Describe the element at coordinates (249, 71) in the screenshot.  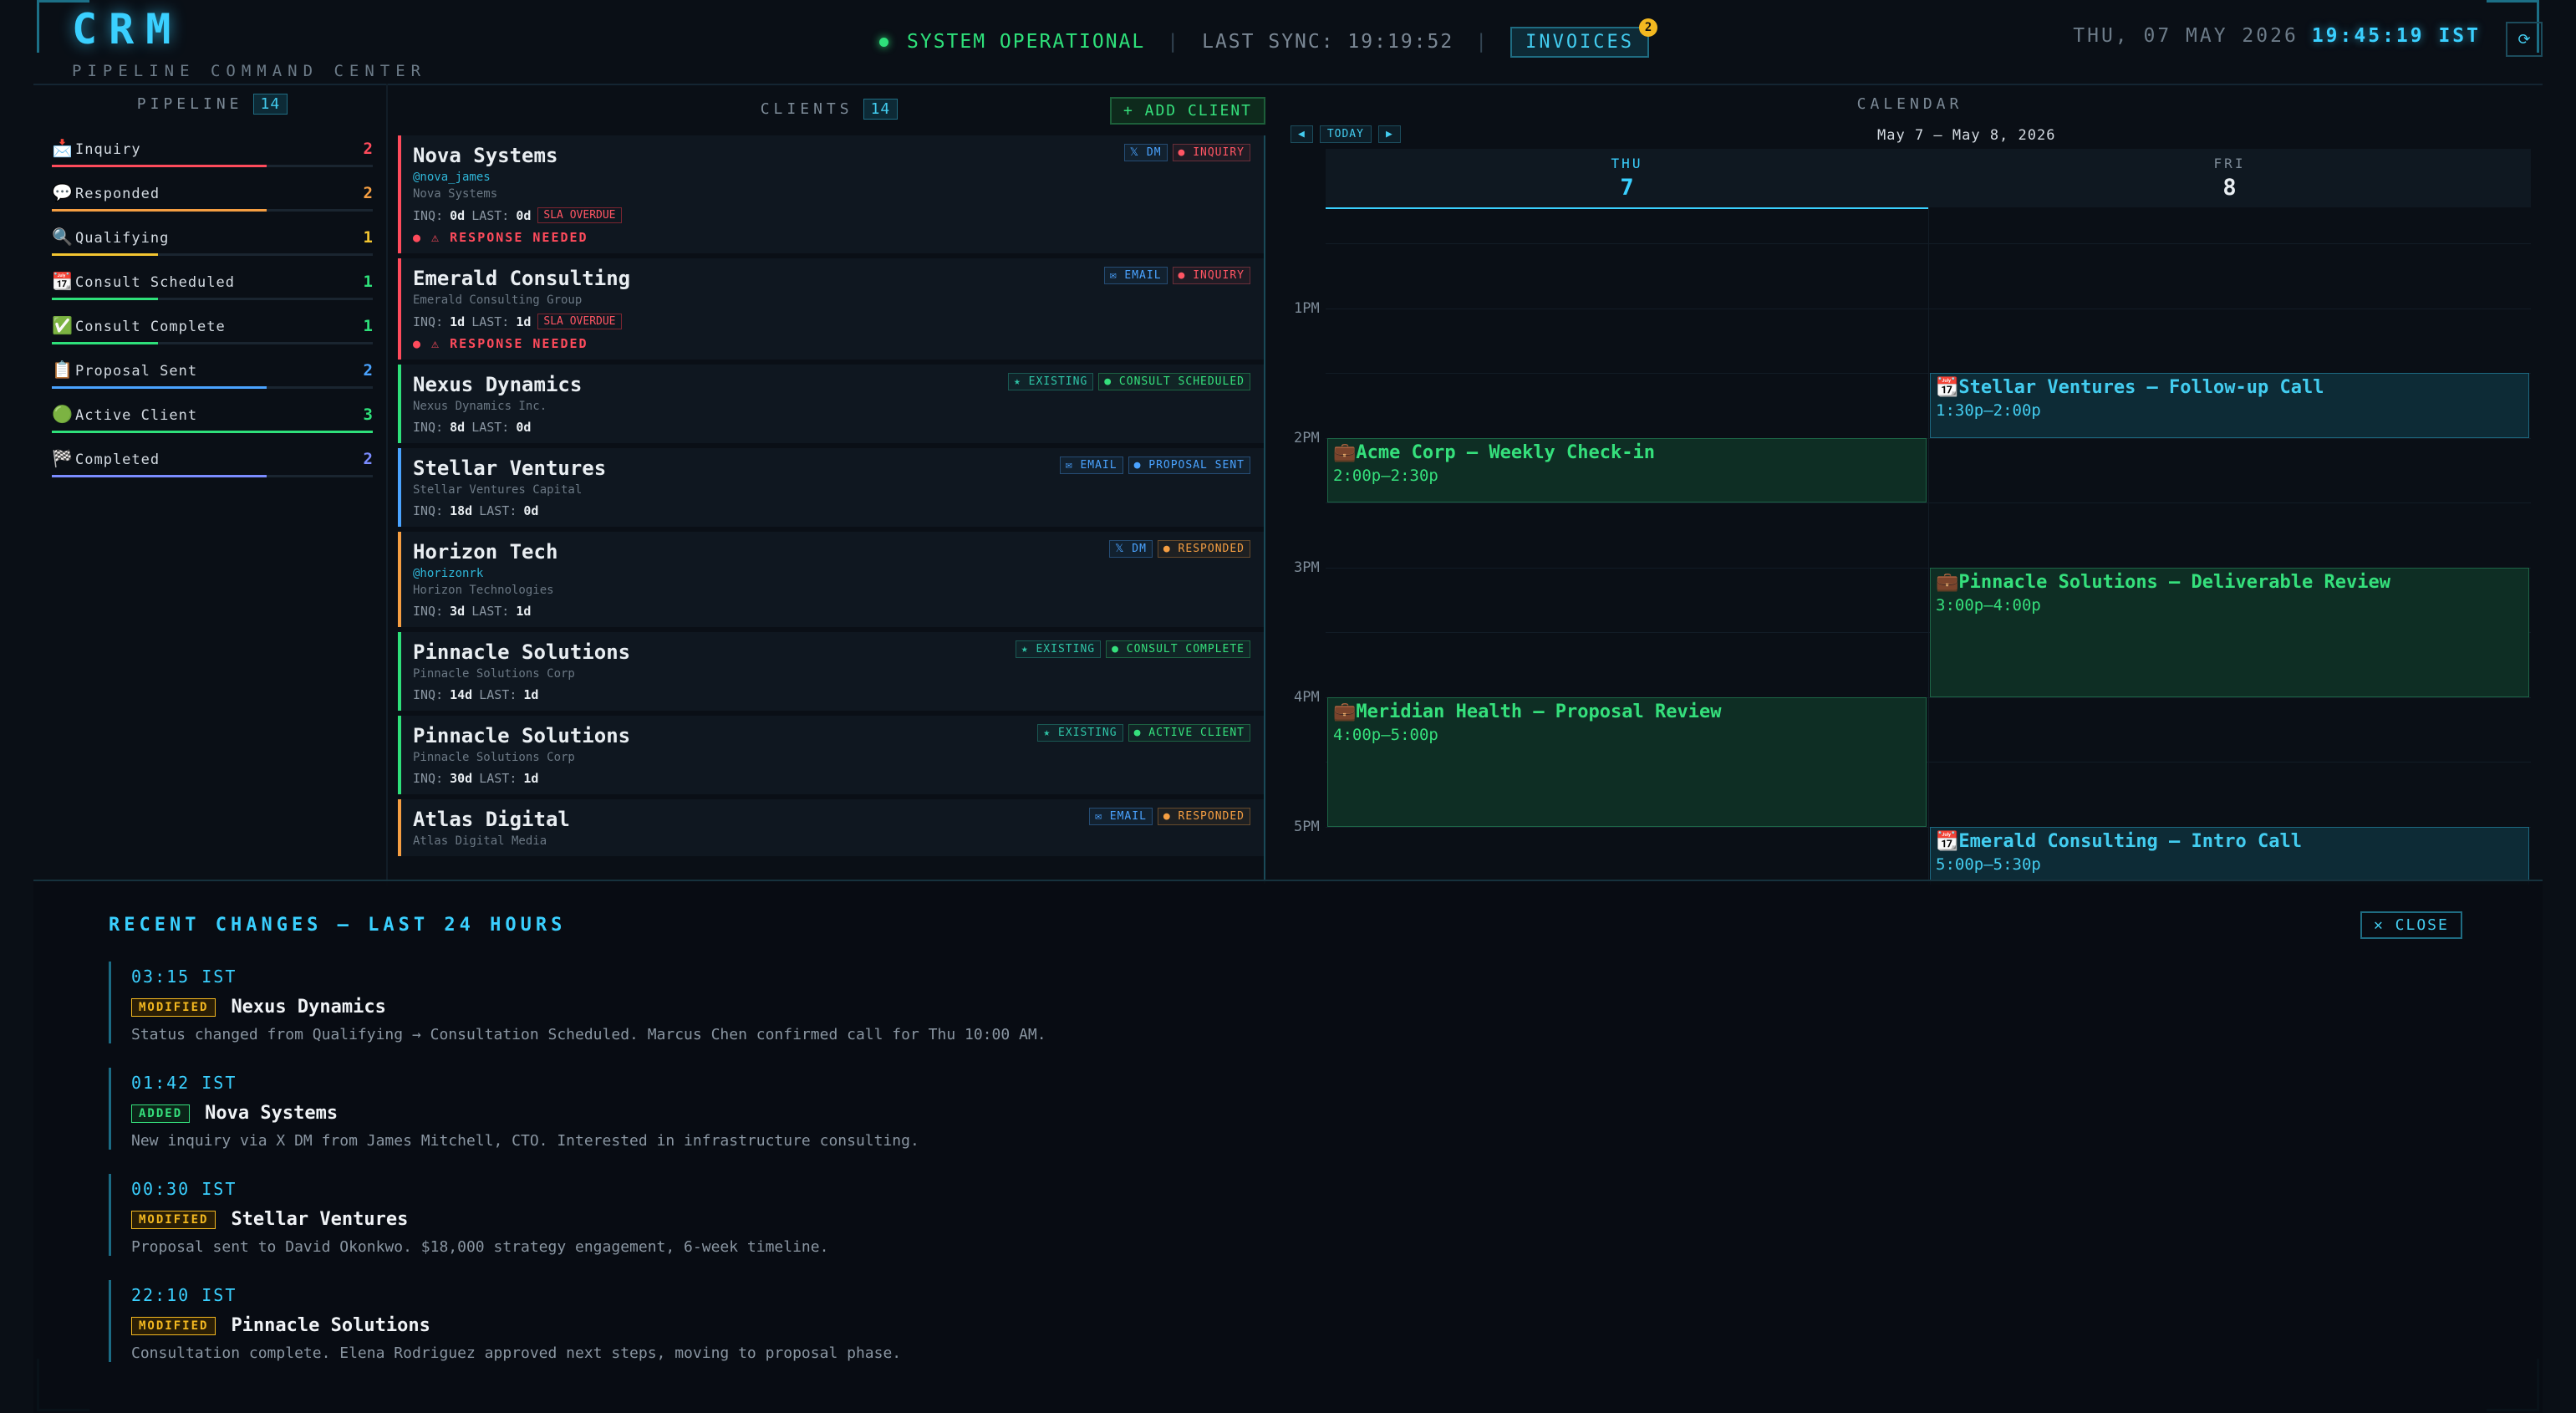
I see `app-subtitle: PIPELINE COMMAND CENTER` at that location.